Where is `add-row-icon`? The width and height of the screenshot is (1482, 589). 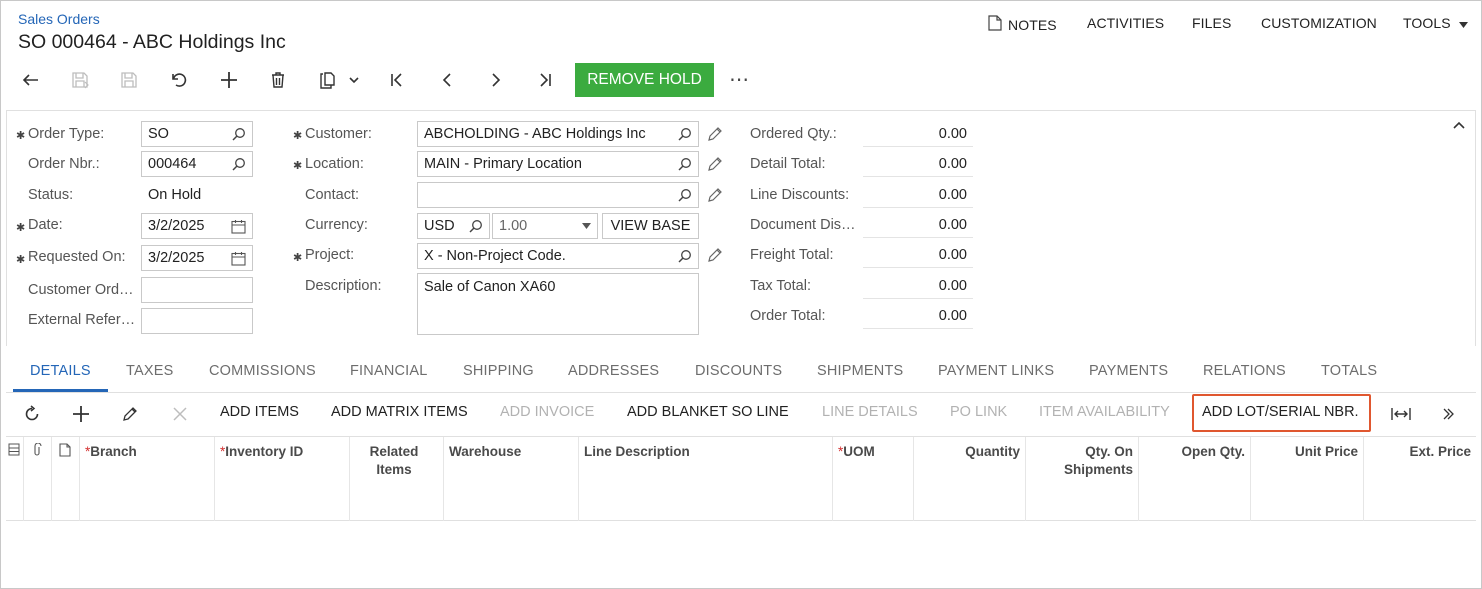 add-row-icon is located at coordinates (81, 414).